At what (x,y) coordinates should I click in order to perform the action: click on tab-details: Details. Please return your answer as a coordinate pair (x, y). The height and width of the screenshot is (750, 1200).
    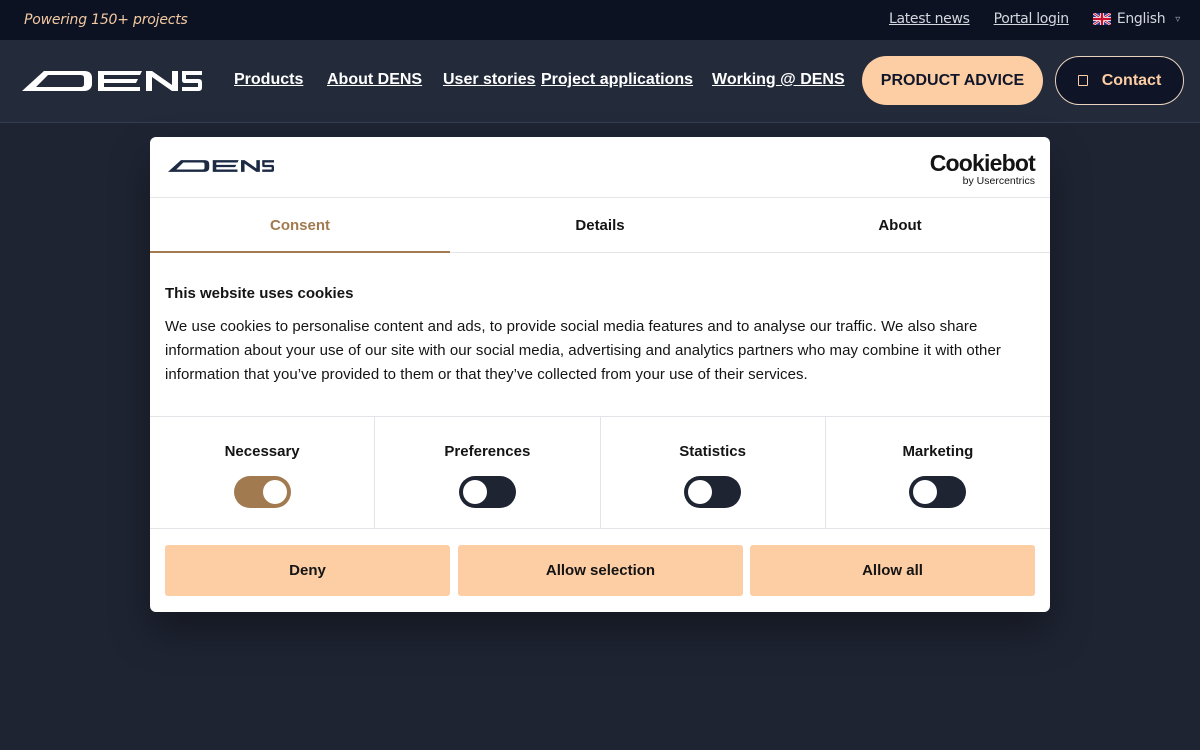
    Looking at the image, I should click on (600, 225).